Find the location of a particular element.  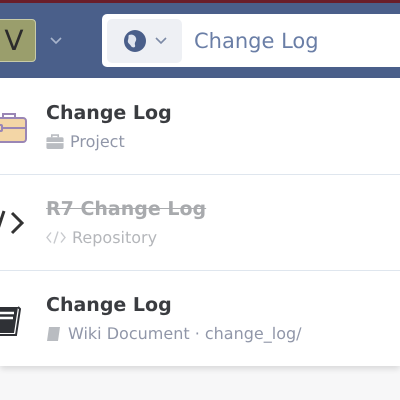

search-field: Change Log is located at coordinates (251, 40).